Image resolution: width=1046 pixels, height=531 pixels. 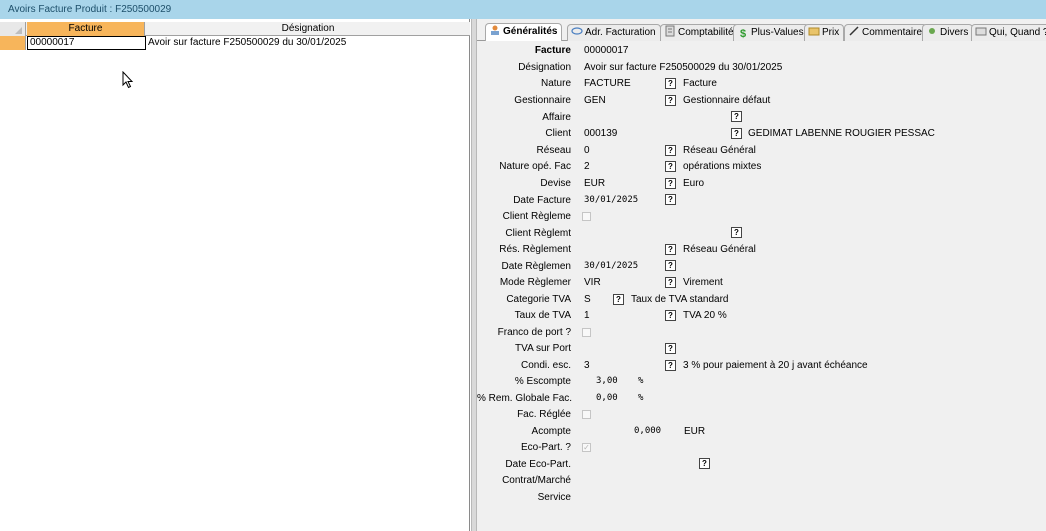 What do you see at coordinates (607, 381) in the screenshot?
I see `pct-escompte-value: 3,00` at bounding box center [607, 381].